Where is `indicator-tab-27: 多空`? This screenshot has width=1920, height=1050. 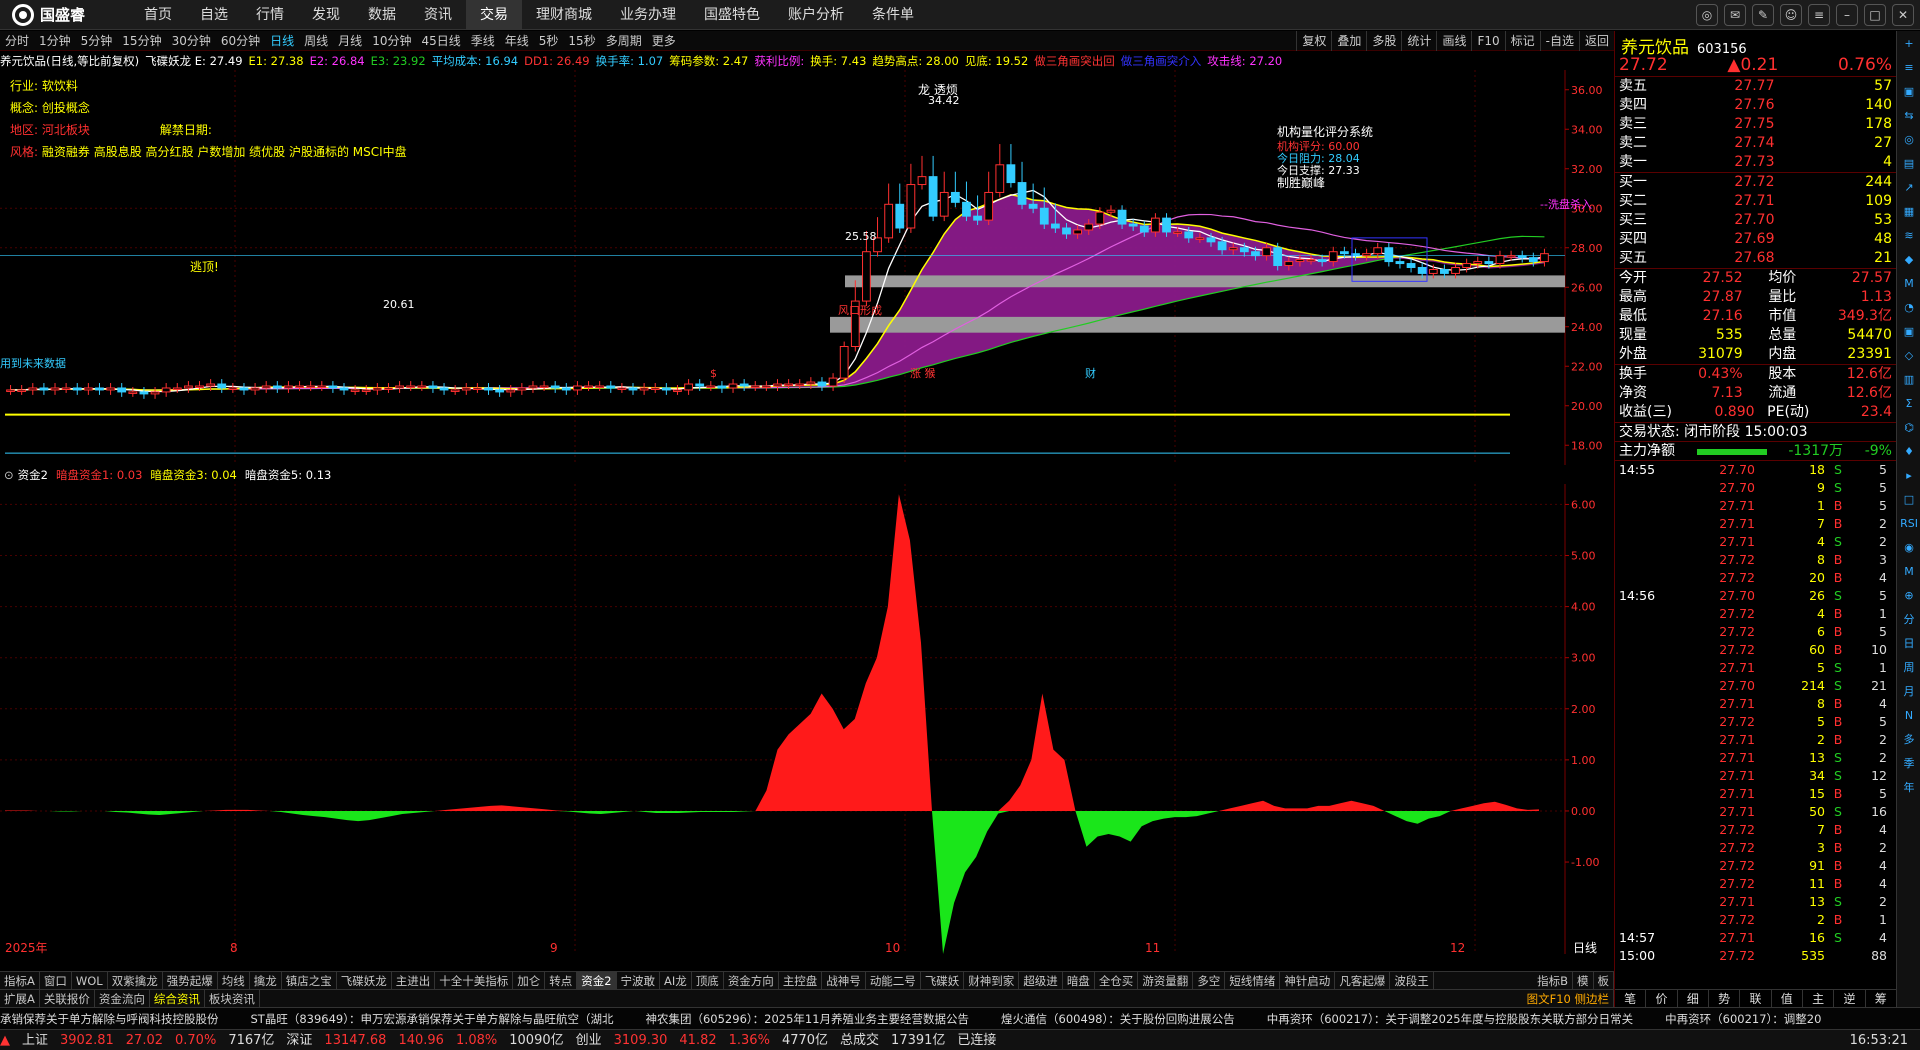
indicator-tab-27: 多空 is located at coordinates (1209, 980).